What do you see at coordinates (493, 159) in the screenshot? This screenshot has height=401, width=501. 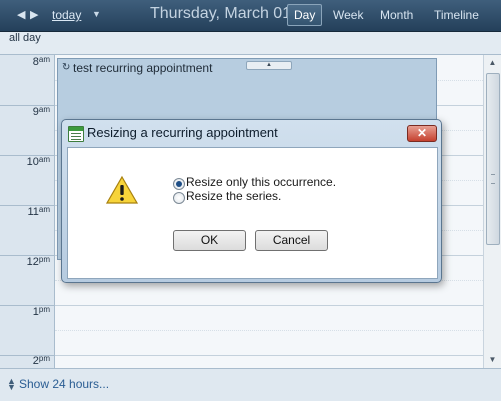 I see `scroll-thumb` at bounding box center [493, 159].